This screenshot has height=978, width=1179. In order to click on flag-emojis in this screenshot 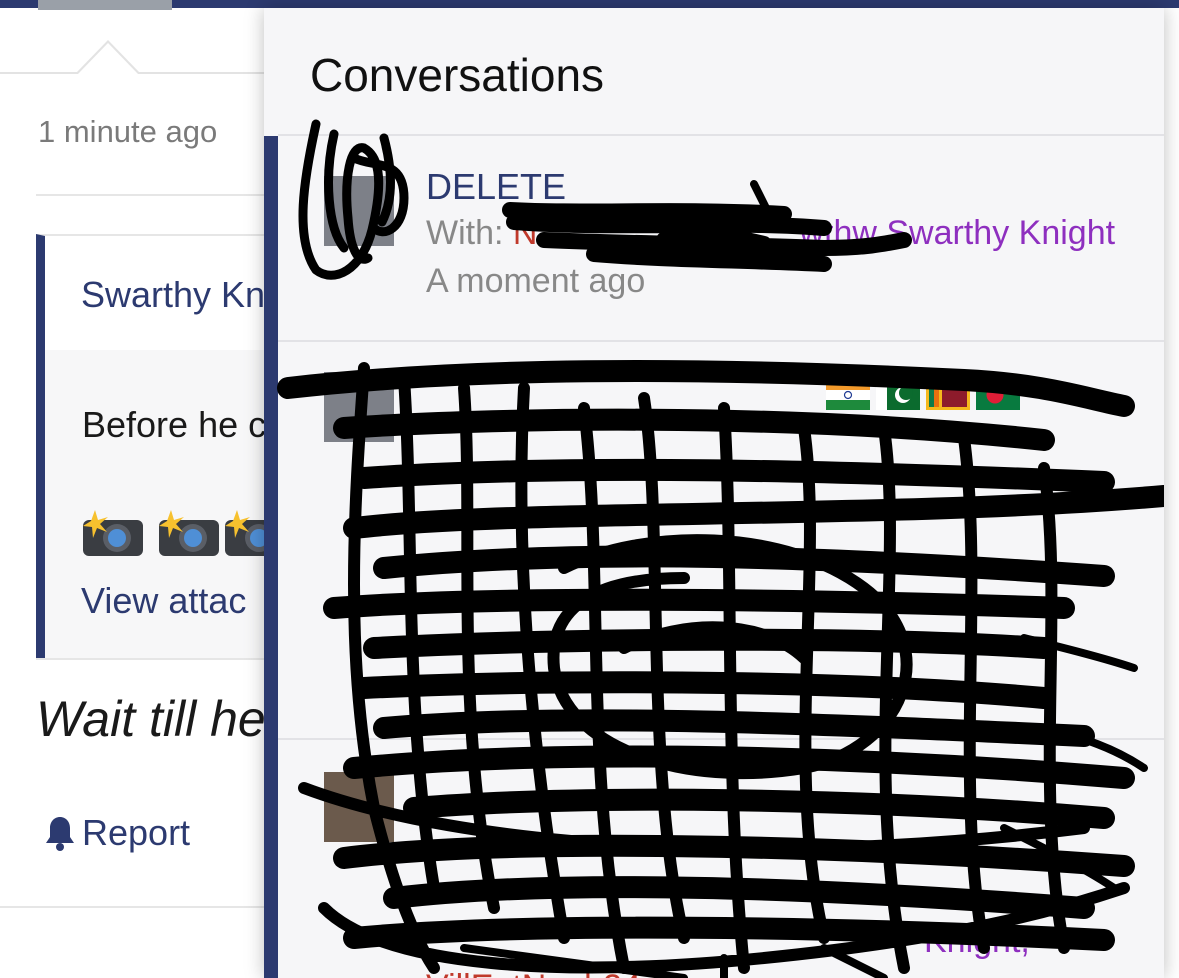, I will do `click(923, 395)`.